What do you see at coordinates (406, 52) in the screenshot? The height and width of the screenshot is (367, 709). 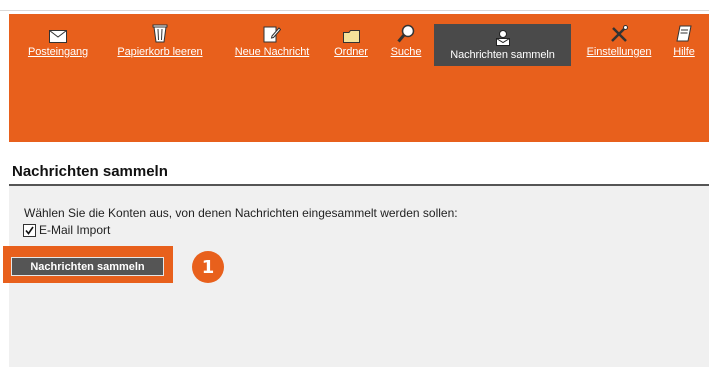 I see `toolbar-label: Suche` at bounding box center [406, 52].